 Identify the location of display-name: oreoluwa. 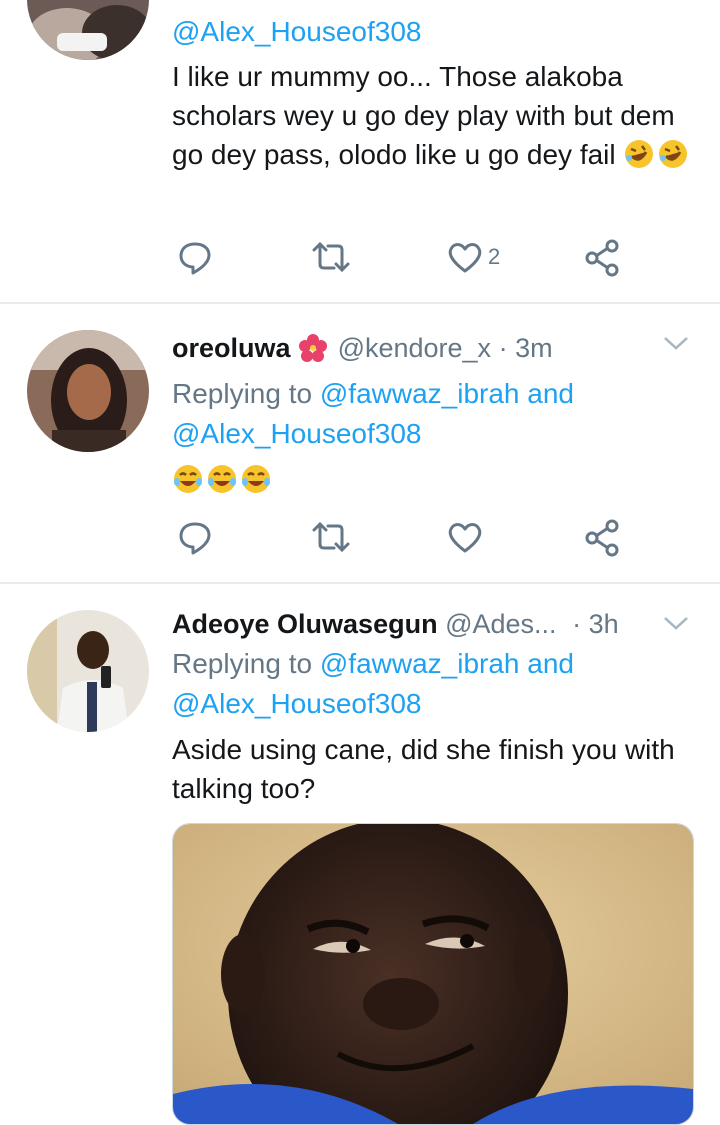
(231, 348).